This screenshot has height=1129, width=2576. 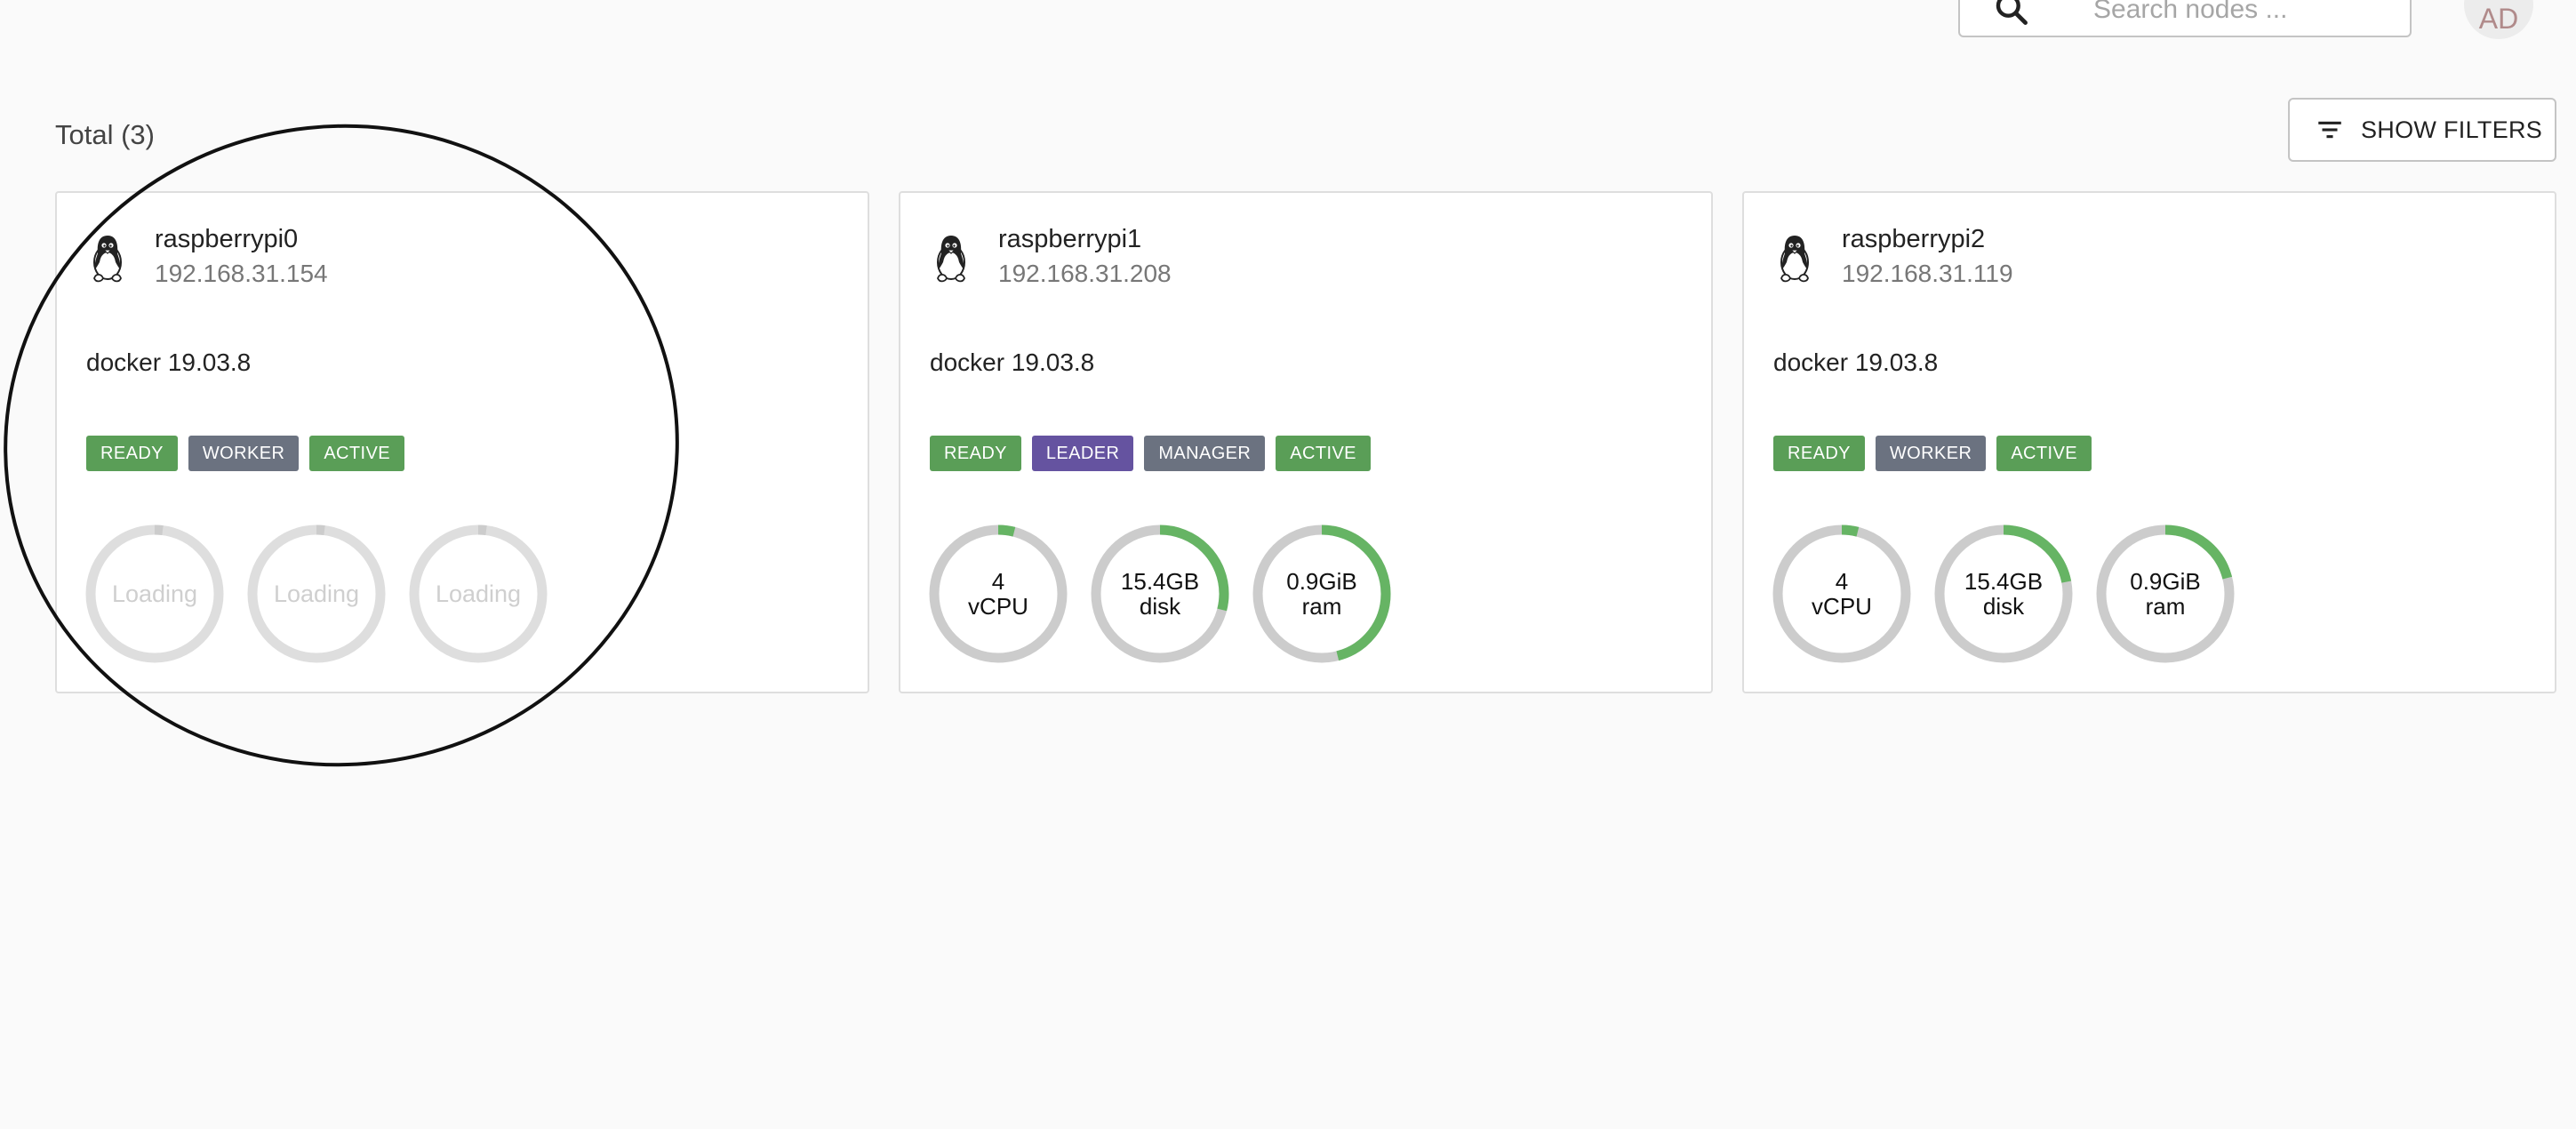 I want to click on node-ip: 192.168.31.119, so click(x=1927, y=273).